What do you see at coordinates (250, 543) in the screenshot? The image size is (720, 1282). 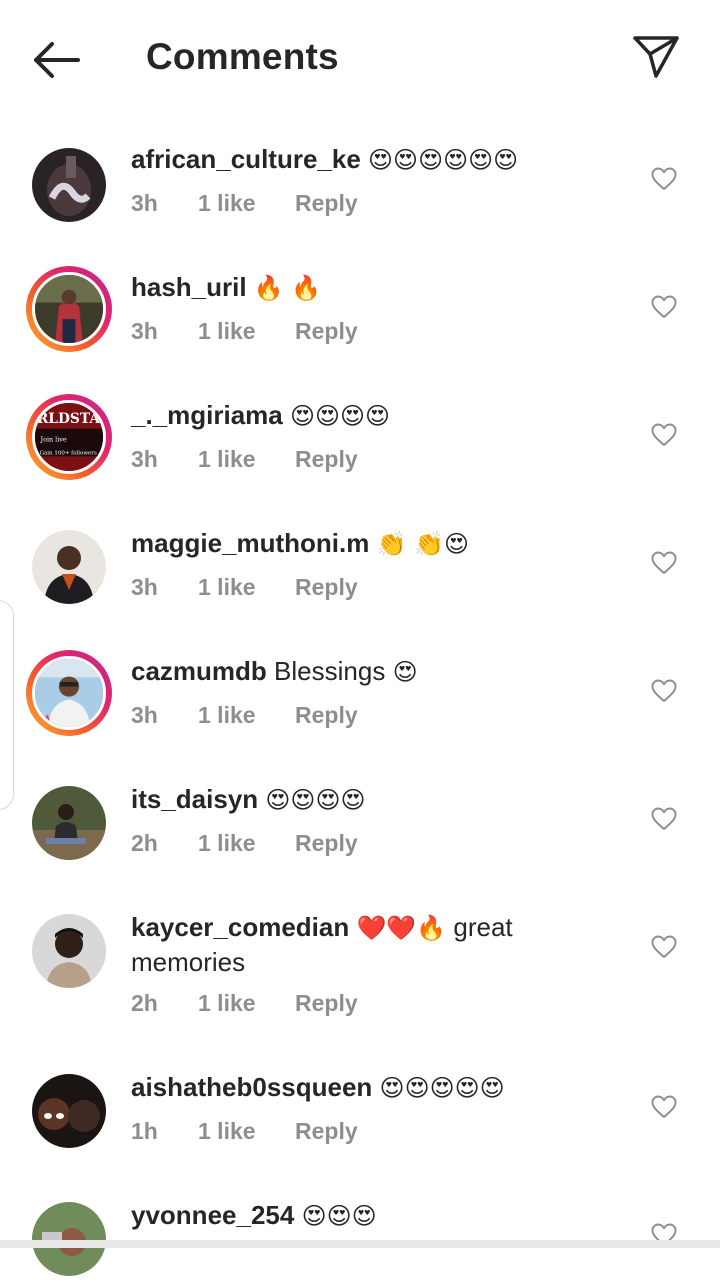 I see `comment-username: maggie_muthoni.m` at bounding box center [250, 543].